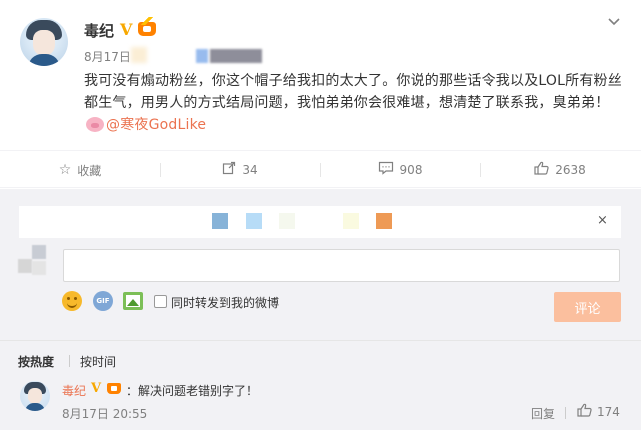 Image resolution: width=641 pixels, height=430 pixels. I want to click on mention-link: @寒夜GodLike, so click(156, 125).